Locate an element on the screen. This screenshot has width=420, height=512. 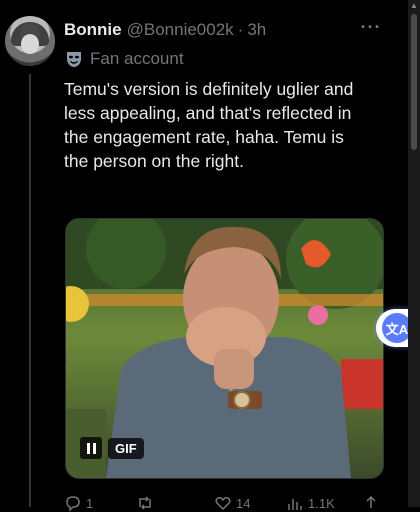
more-horizontal-icon: ··· is located at coordinates (371, 28).